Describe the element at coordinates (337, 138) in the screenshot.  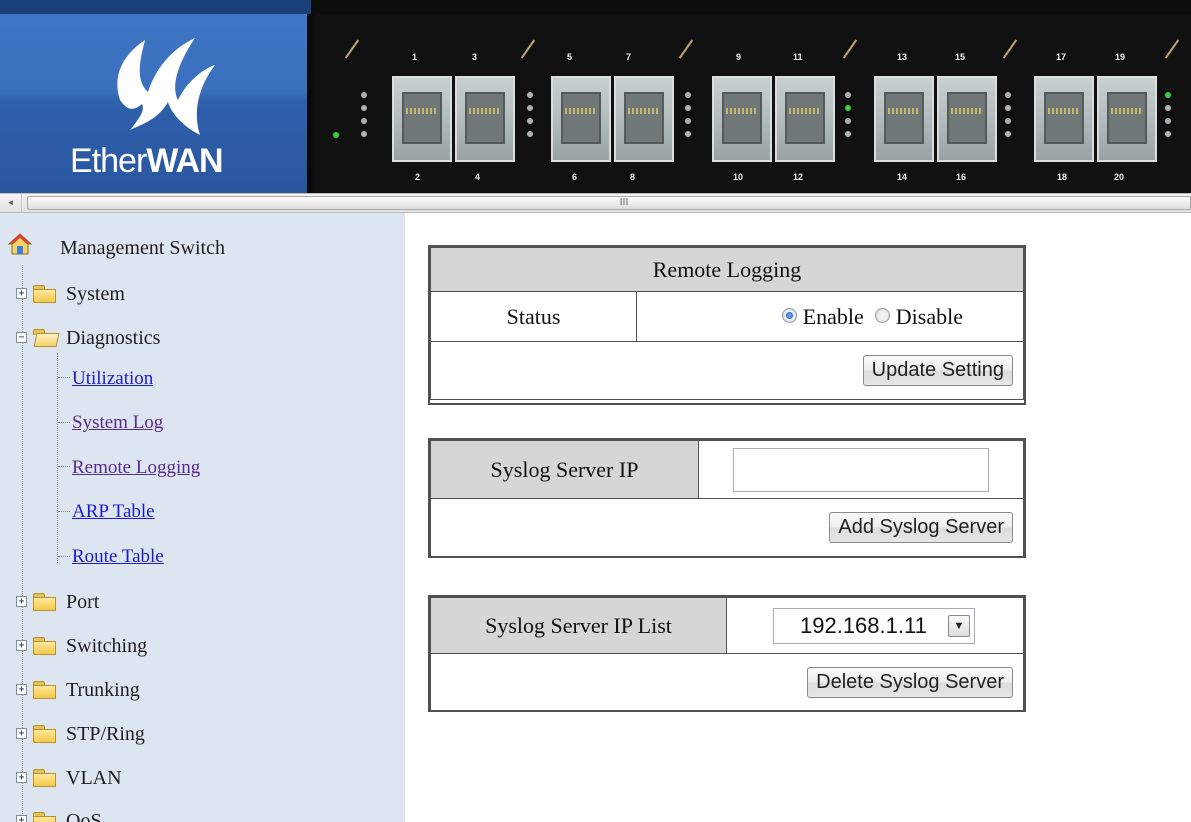
I see `power-led` at that location.